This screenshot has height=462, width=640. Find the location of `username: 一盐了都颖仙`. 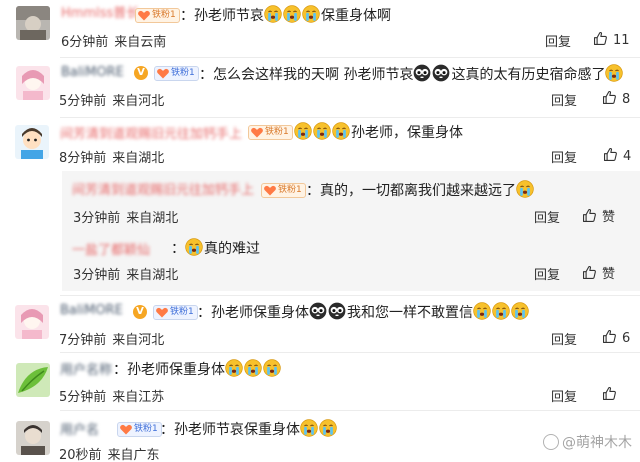

username: 一盐了都颖仙 is located at coordinates (111, 248).